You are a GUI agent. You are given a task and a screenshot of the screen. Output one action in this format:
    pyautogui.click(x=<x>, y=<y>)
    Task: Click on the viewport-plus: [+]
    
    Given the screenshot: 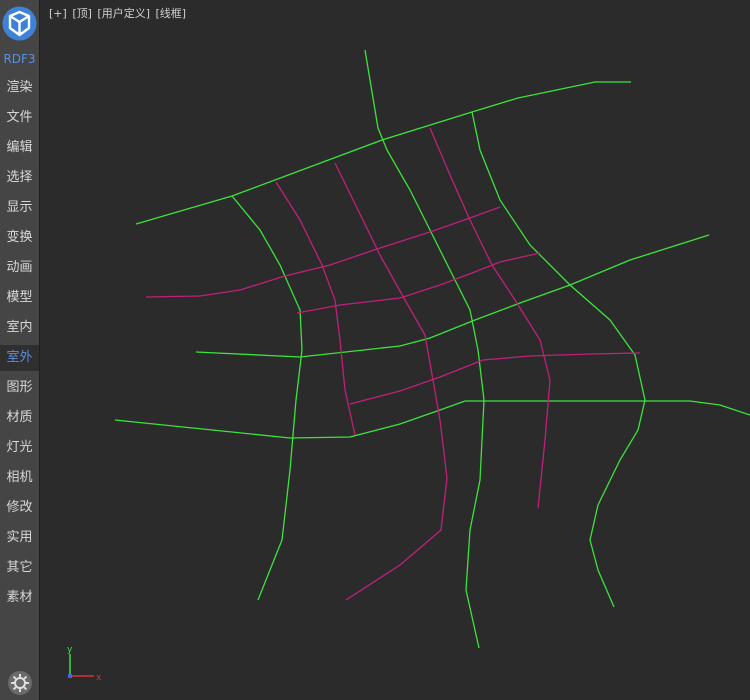 What is the action you would take?
    pyautogui.click(x=58, y=13)
    